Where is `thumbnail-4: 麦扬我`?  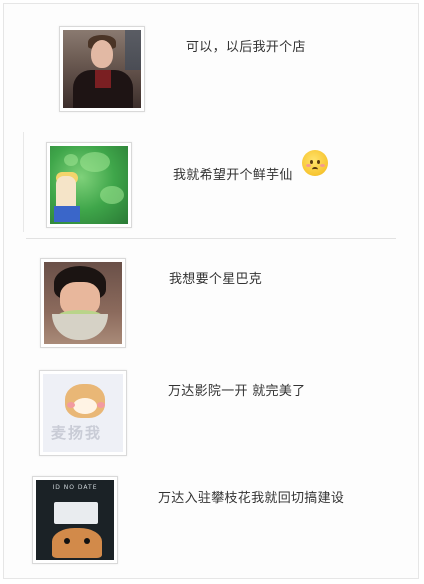 thumbnail-4: 麦扬我 is located at coordinates (83, 413).